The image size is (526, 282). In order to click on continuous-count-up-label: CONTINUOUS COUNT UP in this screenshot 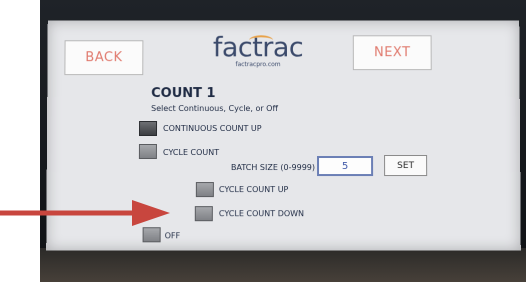, I will do `click(212, 129)`.